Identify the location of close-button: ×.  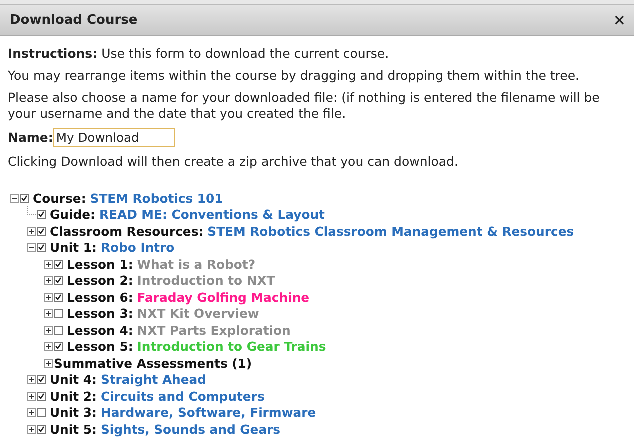
(619, 20).